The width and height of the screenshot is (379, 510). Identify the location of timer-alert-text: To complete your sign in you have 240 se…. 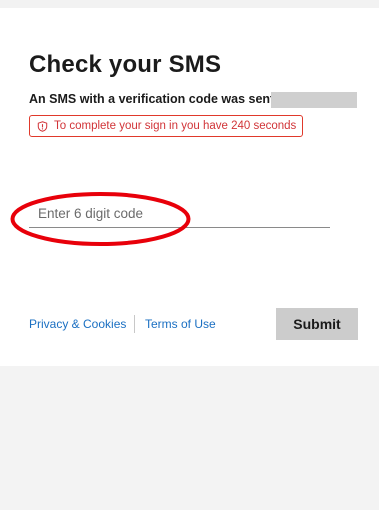
(175, 126).